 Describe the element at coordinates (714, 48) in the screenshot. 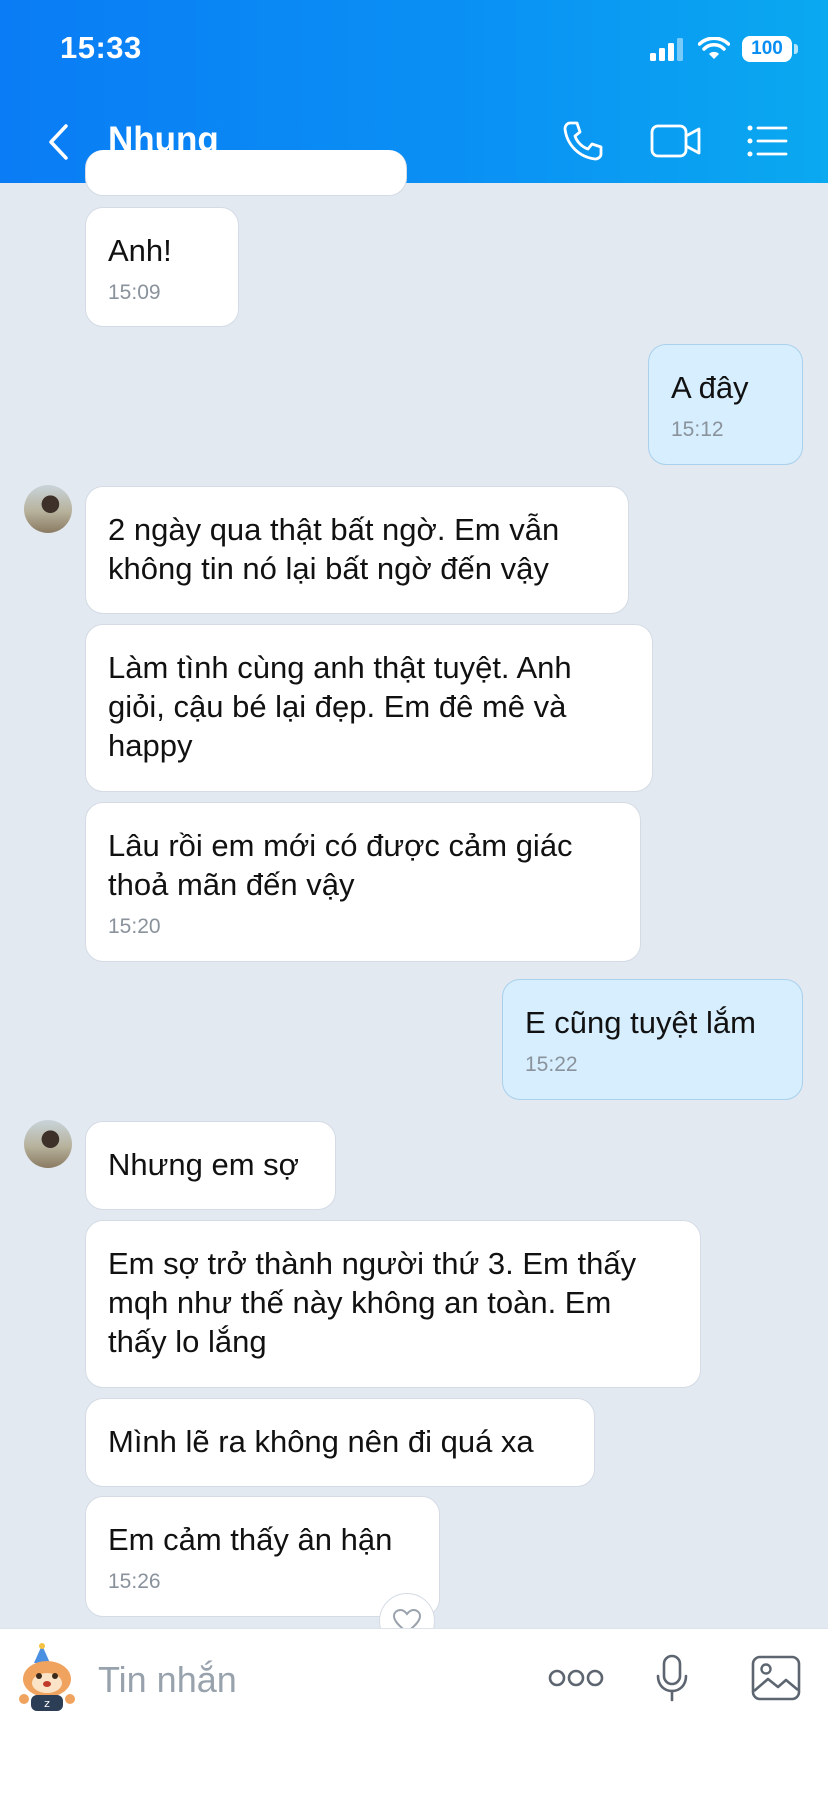

I see `wifi-icon` at that location.